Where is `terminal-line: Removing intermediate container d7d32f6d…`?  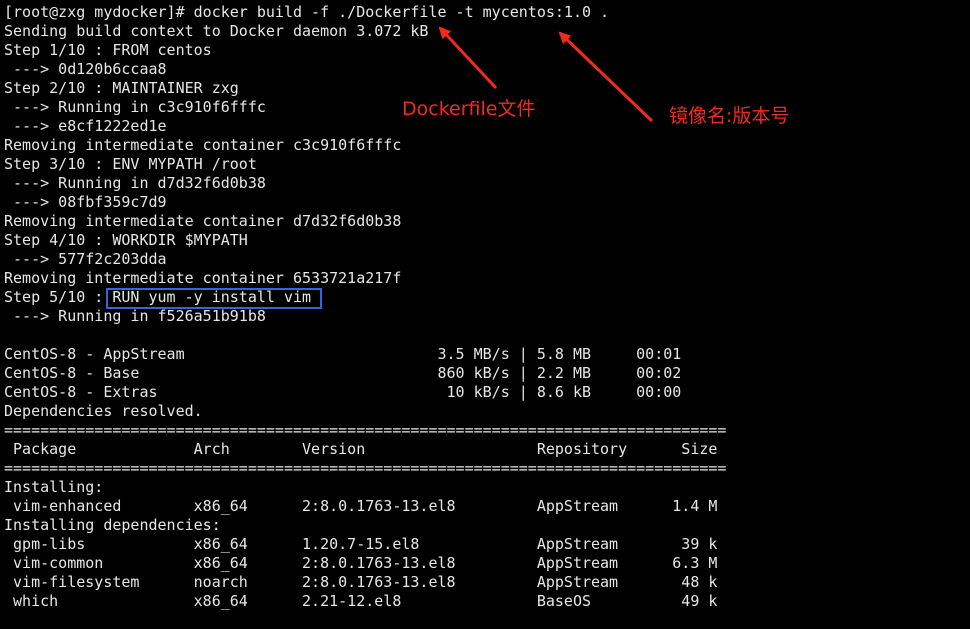 terminal-line: Removing intermediate container d7d32f6d… is located at coordinates (203, 221).